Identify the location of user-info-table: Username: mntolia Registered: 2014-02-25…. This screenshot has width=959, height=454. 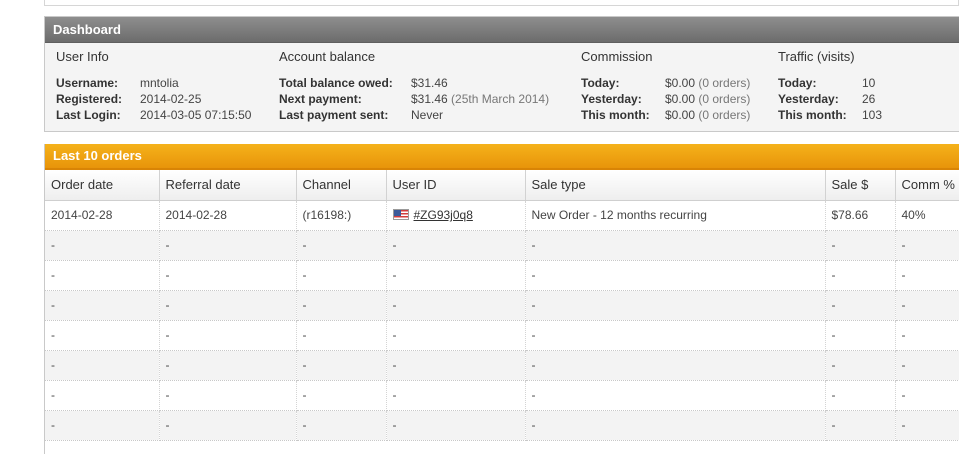
(153, 99).